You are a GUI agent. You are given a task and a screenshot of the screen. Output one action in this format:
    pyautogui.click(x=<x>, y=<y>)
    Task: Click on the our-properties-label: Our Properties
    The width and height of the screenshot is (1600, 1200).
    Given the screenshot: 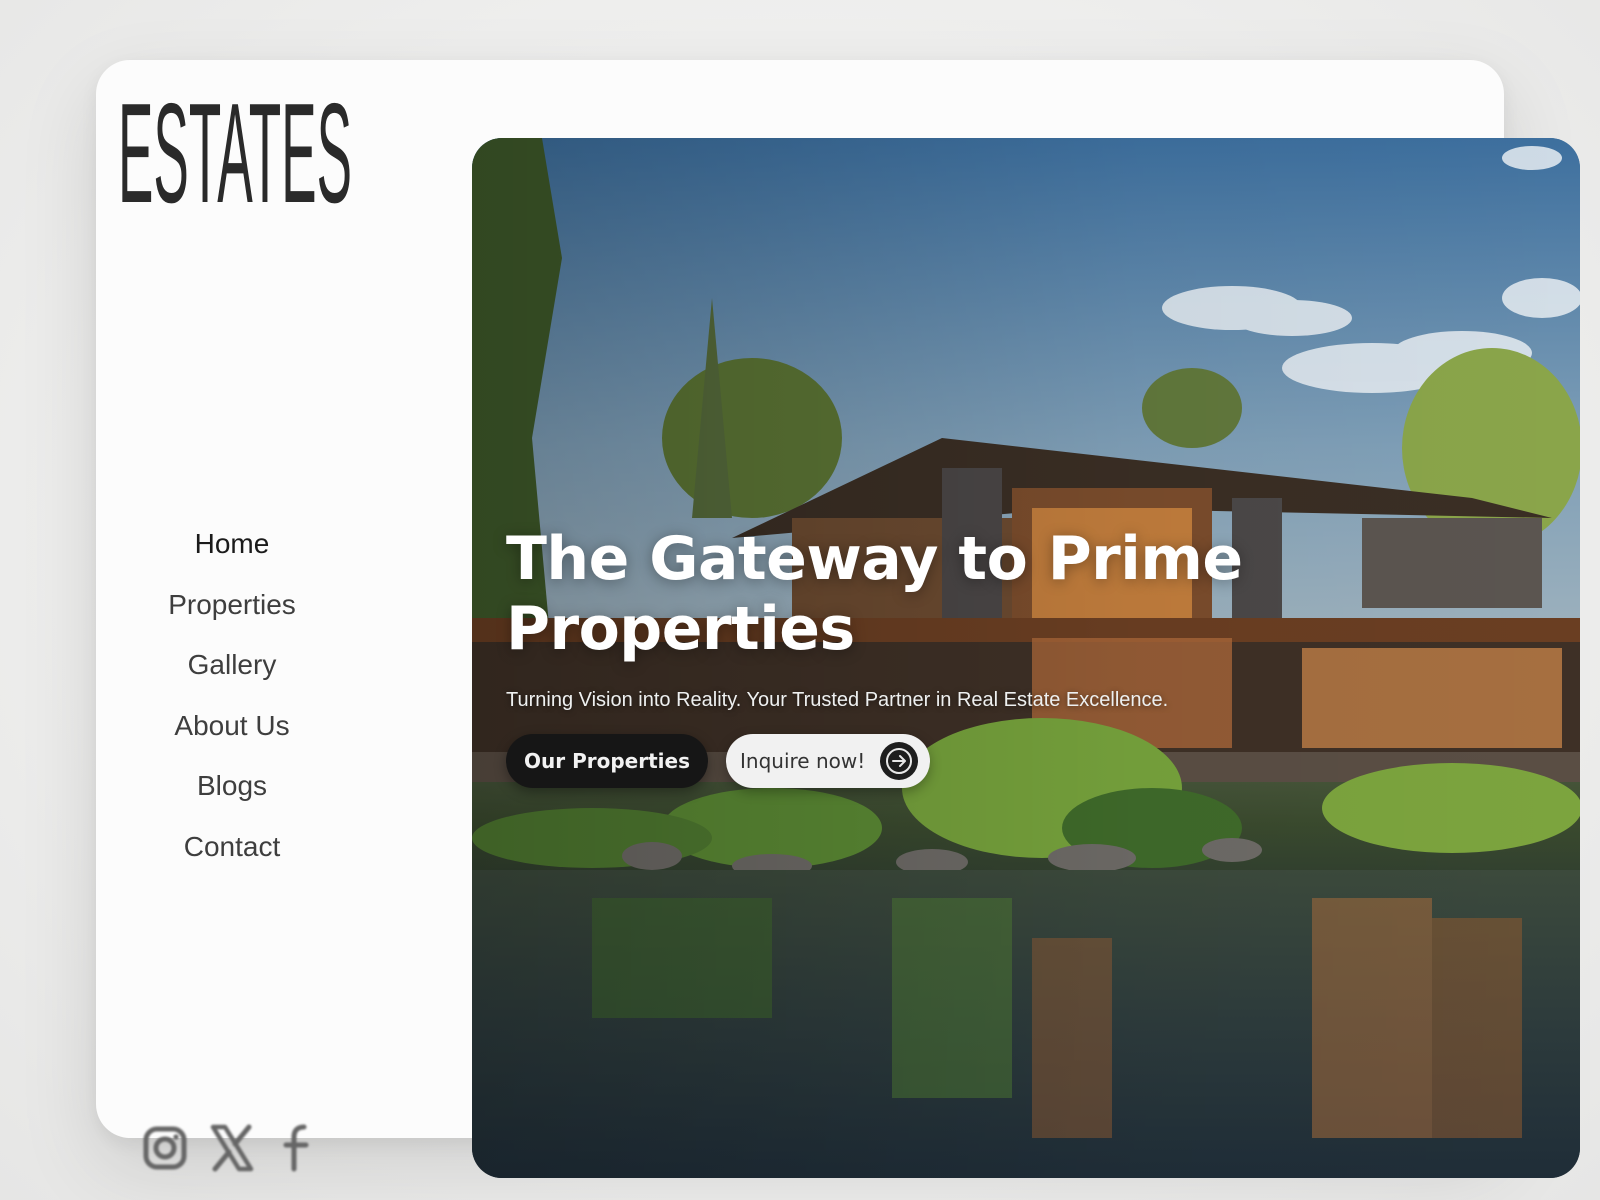 What is the action you would take?
    pyautogui.click(x=607, y=761)
    